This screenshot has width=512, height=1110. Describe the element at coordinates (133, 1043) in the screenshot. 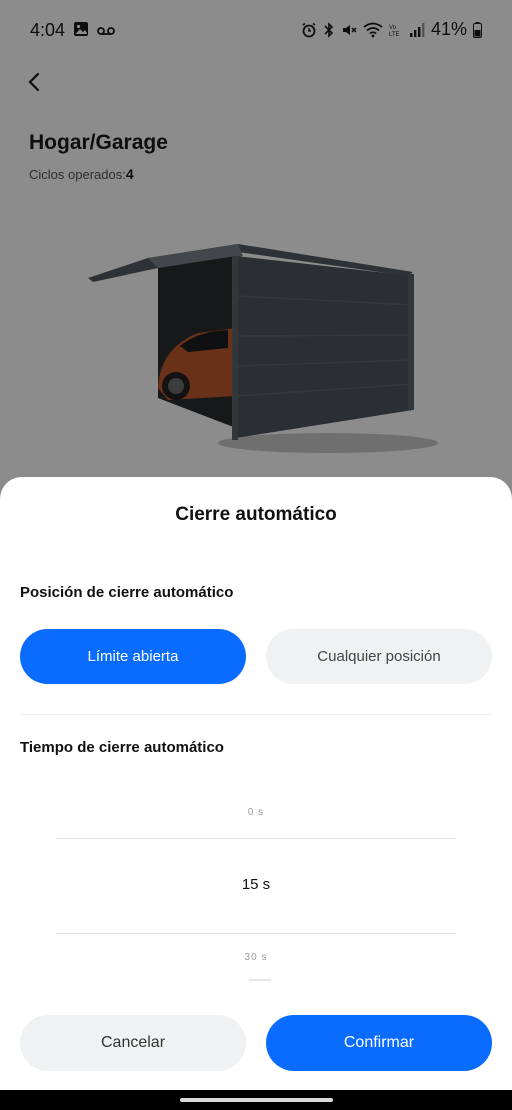

I see `cancel-button: Cancelar` at that location.